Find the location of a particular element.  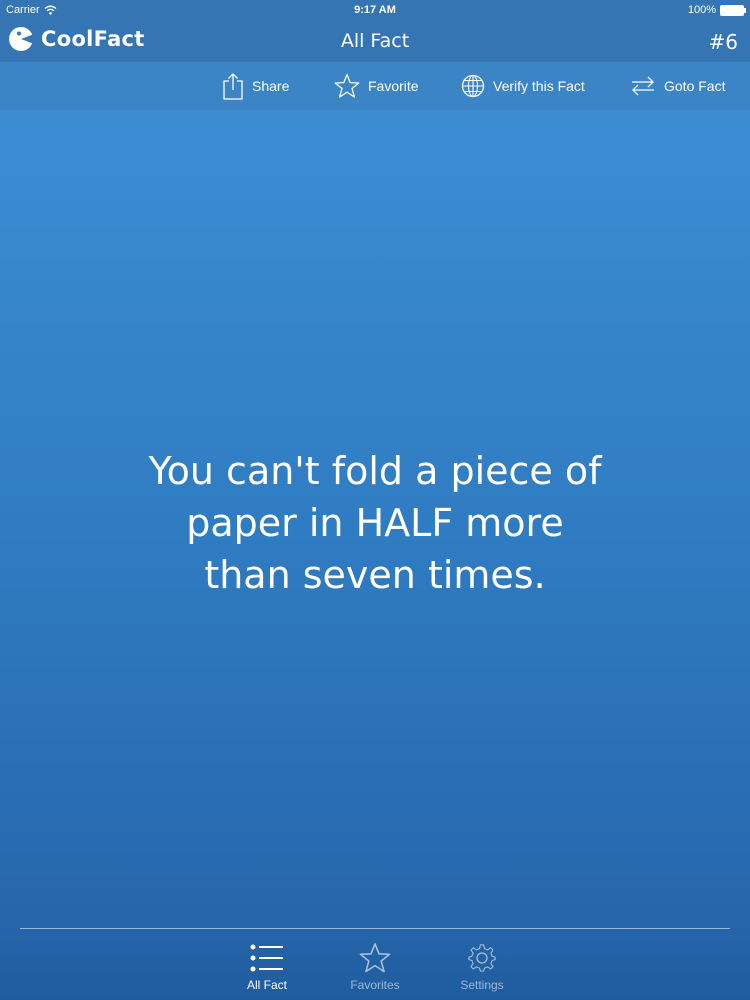

verify-label: Verify this Fact is located at coordinates (539, 86).